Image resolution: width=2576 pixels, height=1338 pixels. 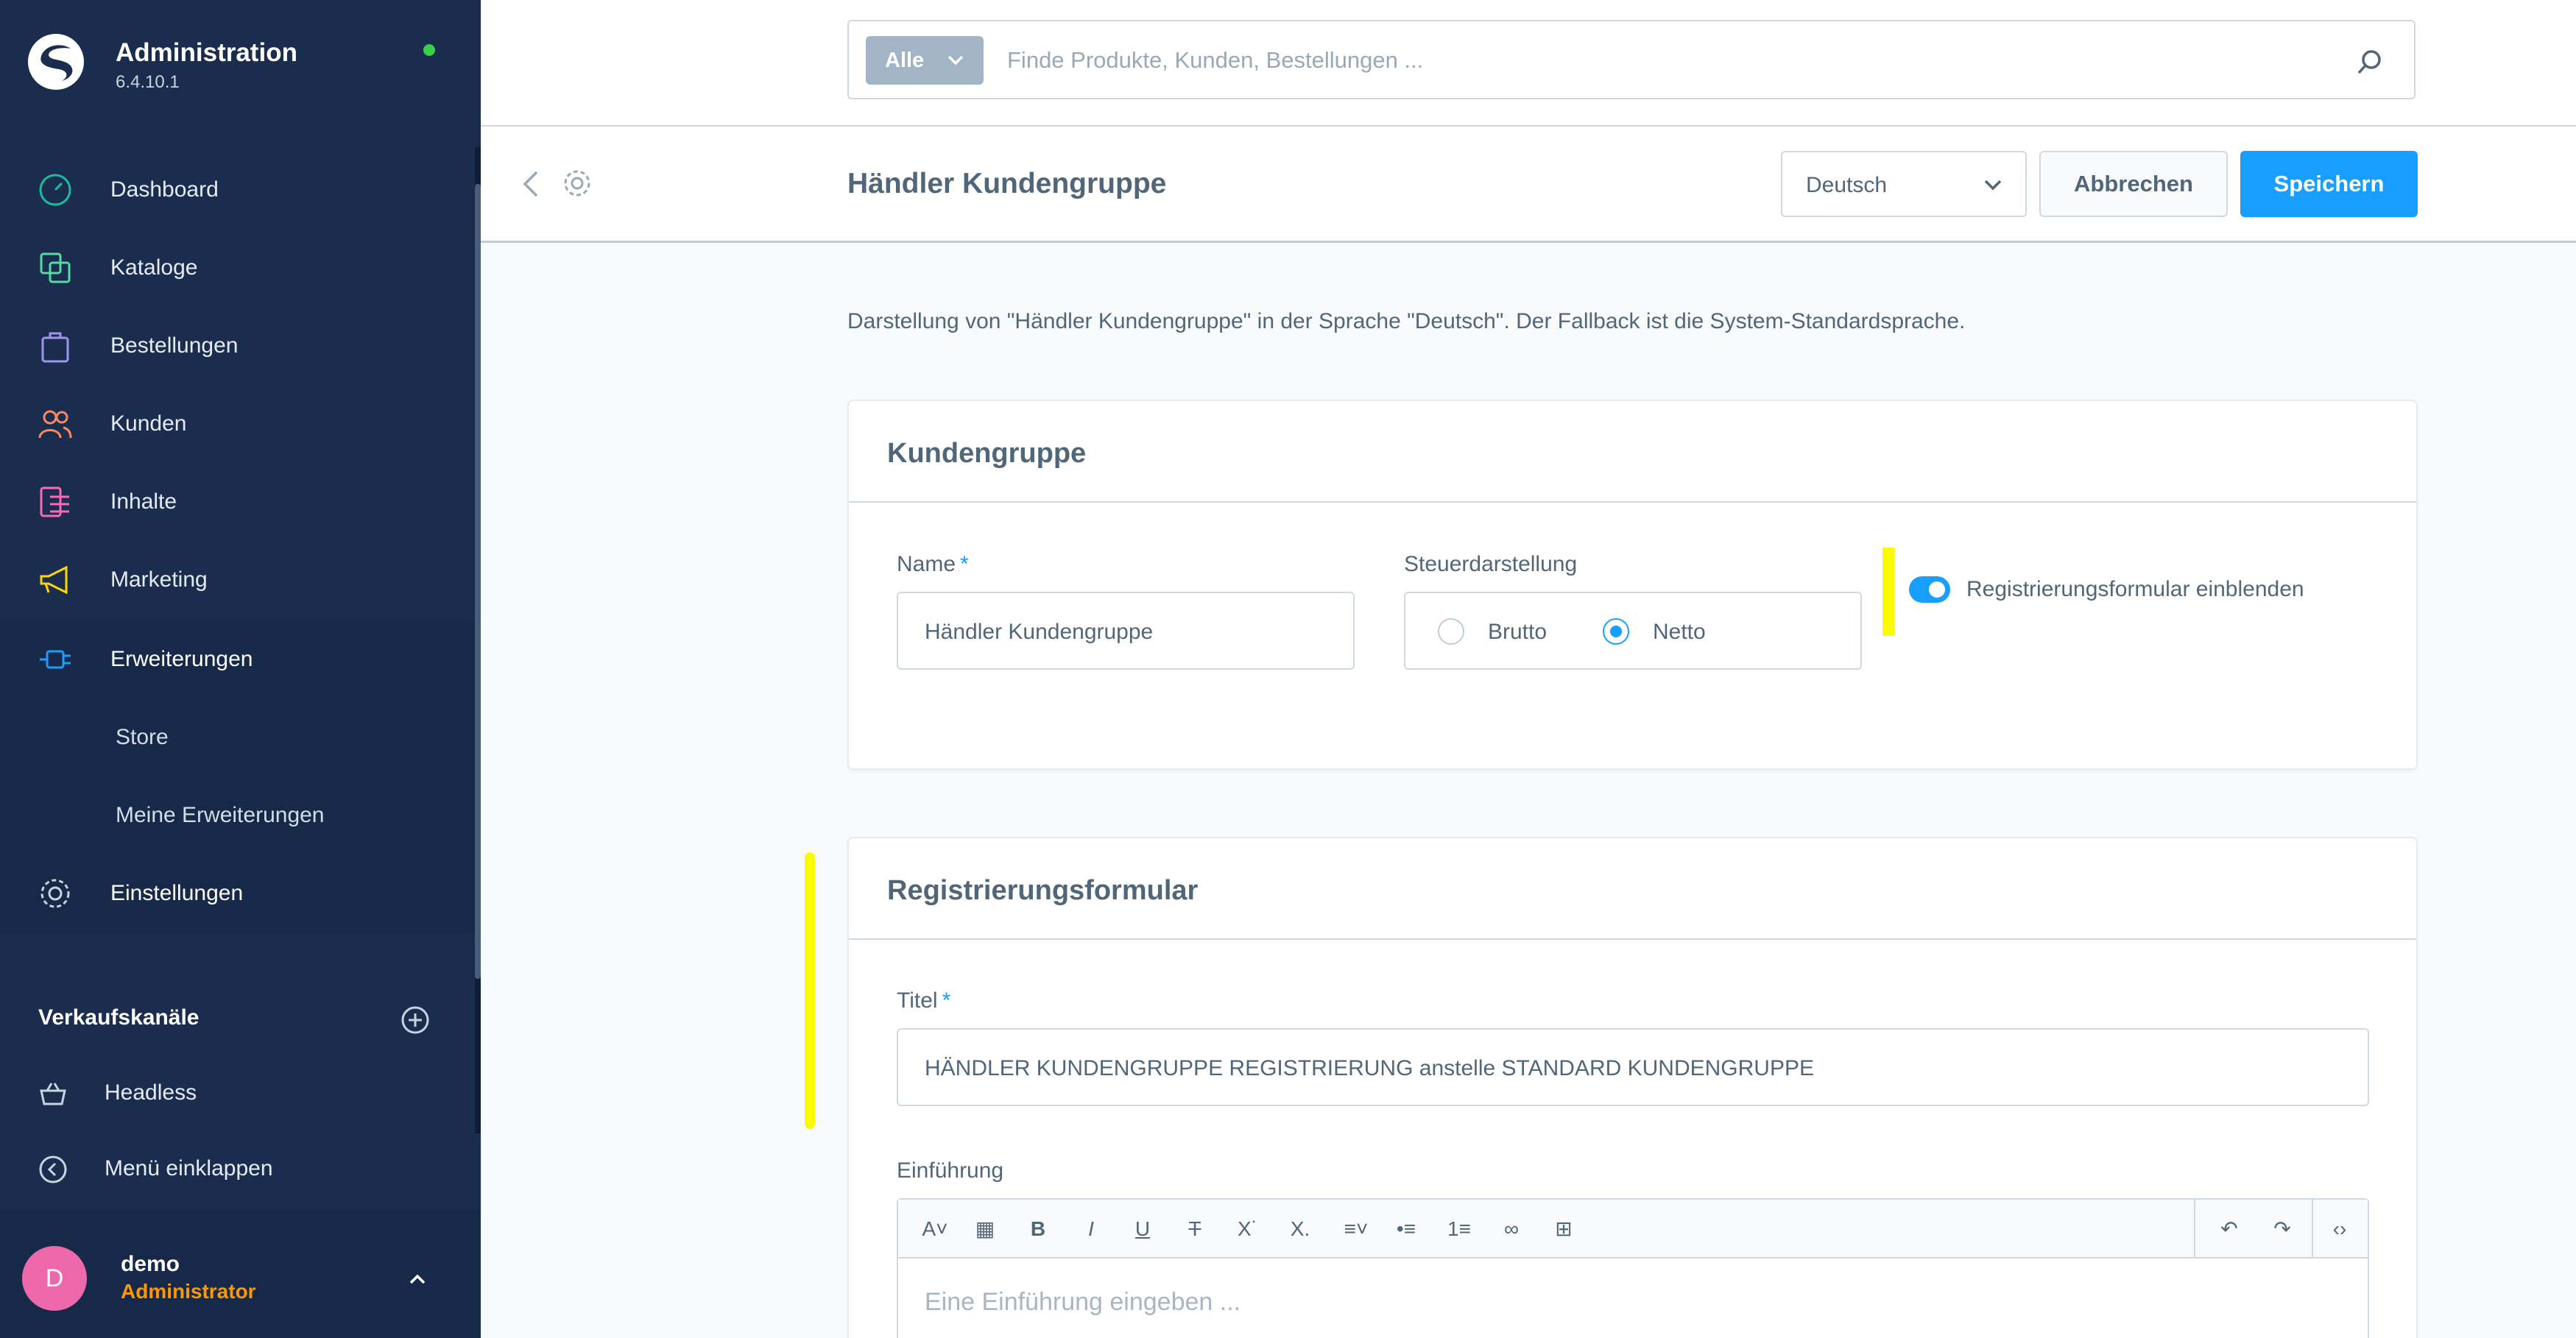 I want to click on topbar: Alle, so click(x=1528, y=63).